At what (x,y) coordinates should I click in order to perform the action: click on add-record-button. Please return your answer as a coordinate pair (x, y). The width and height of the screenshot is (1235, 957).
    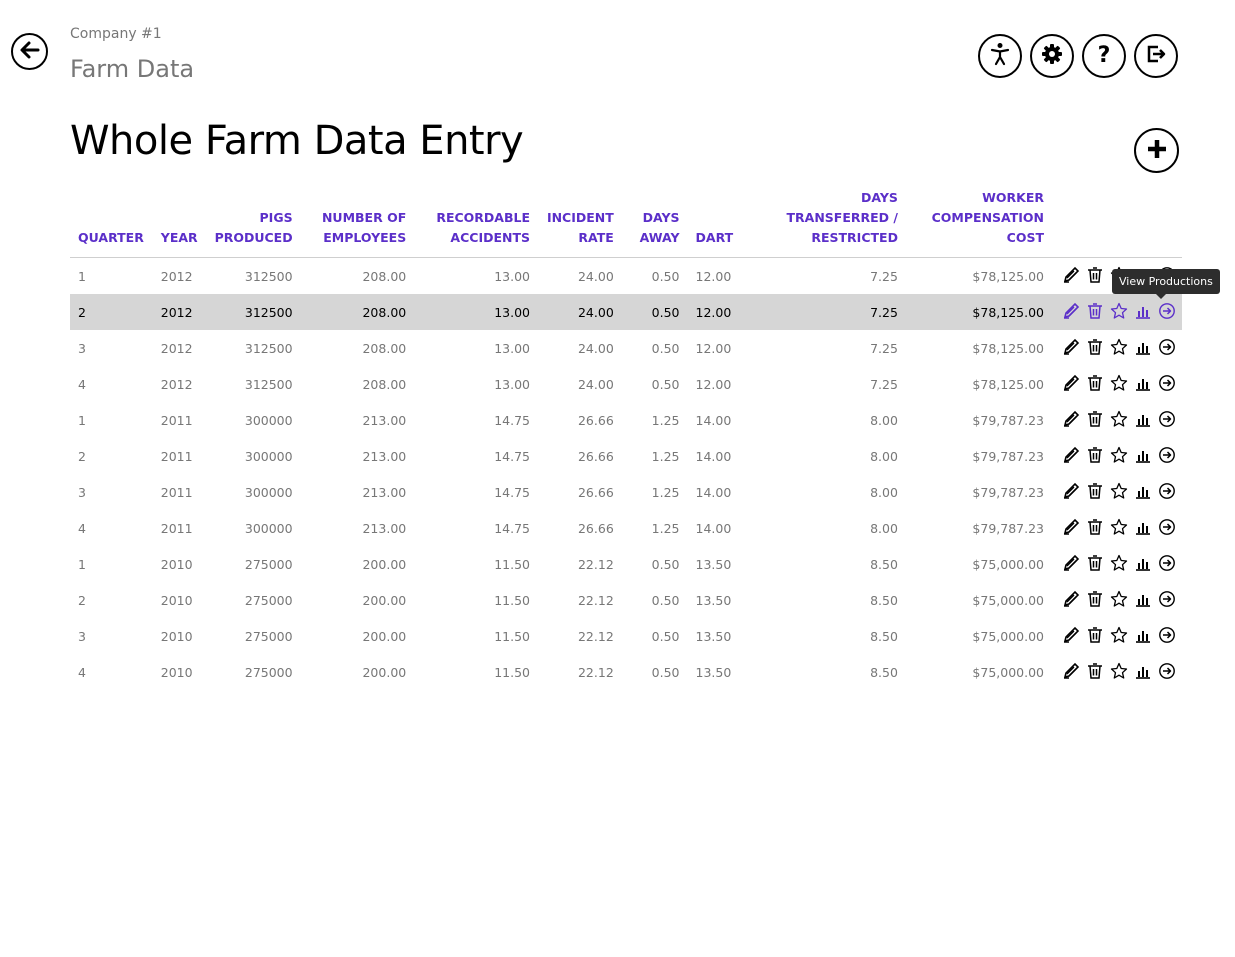
    Looking at the image, I should click on (1156, 150).